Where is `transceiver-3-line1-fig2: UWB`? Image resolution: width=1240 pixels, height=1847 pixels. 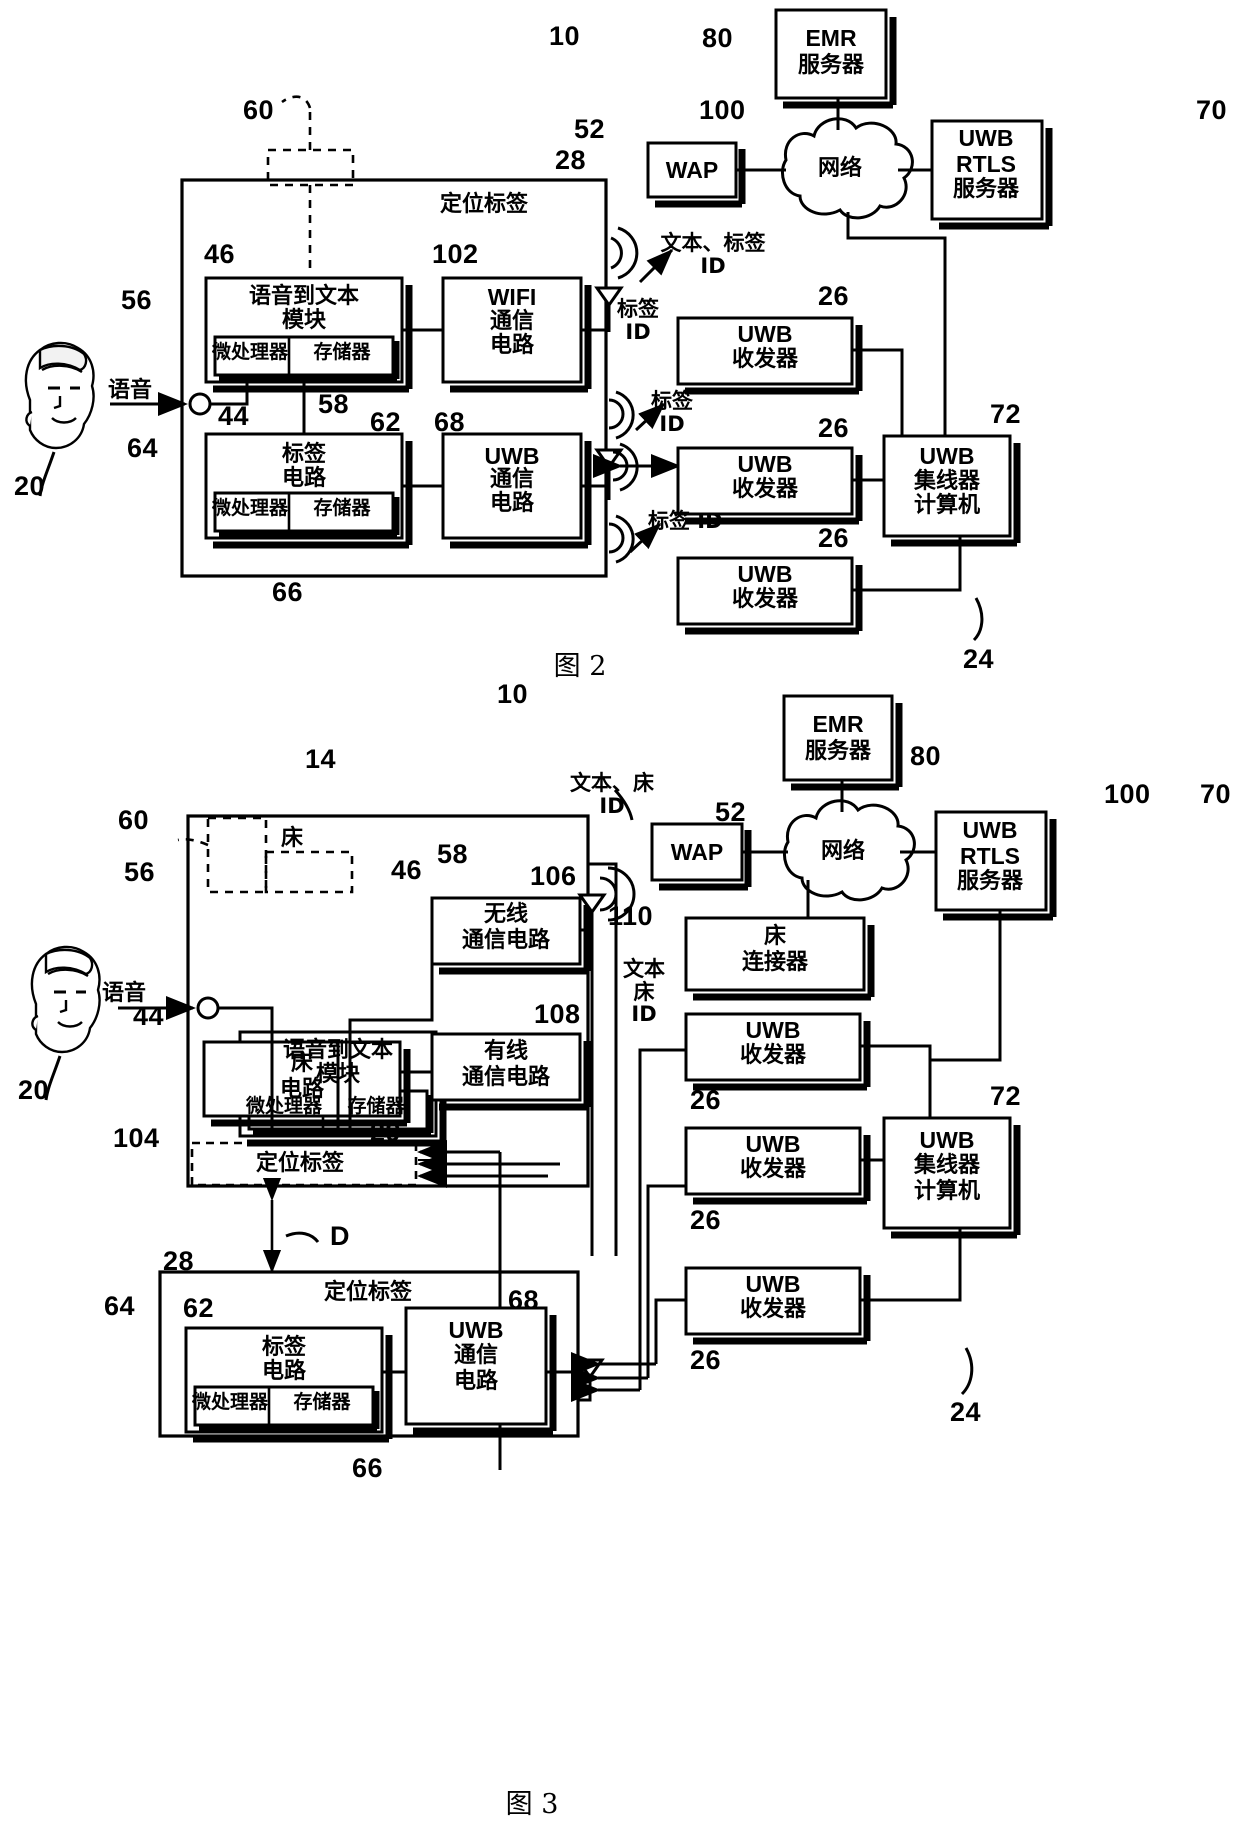 transceiver-3-line1-fig2: UWB is located at coordinates (765, 574).